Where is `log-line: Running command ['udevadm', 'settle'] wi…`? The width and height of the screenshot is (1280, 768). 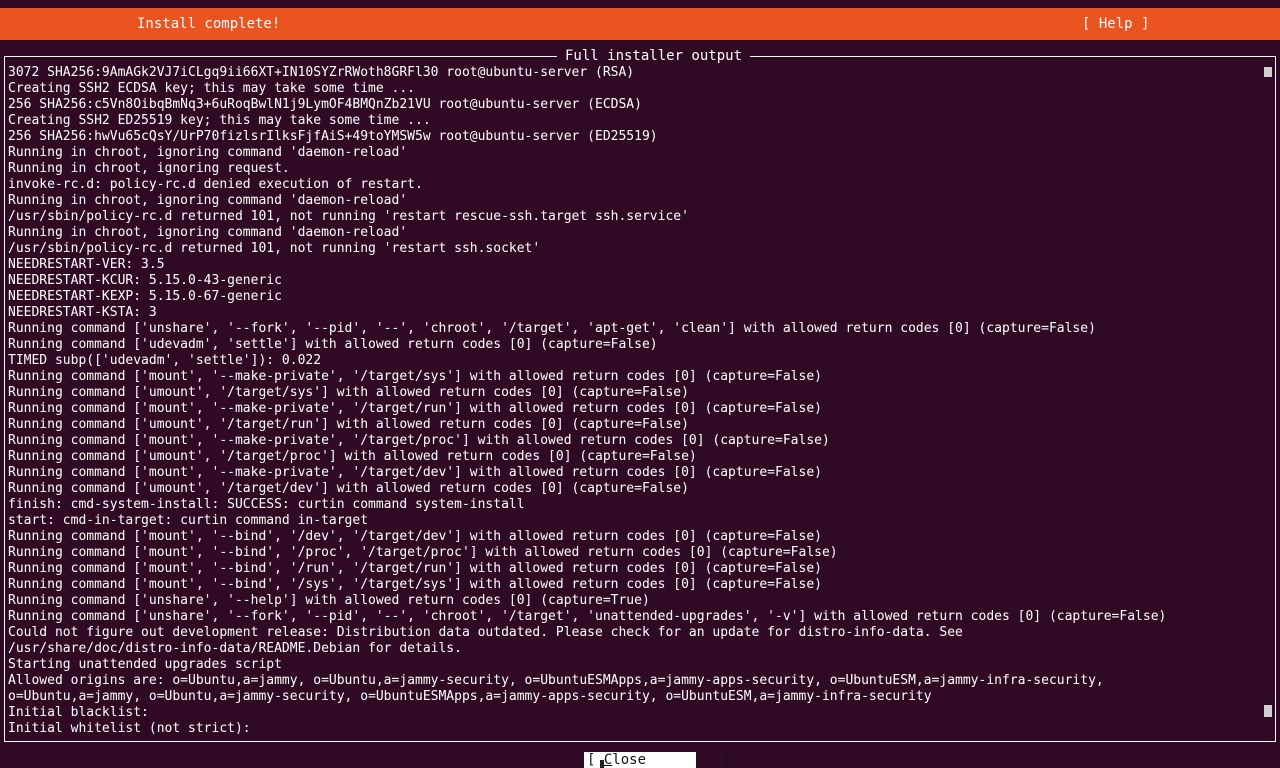 log-line: Running command ['udevadm', 'settle'] wi… is located at coordinates (333, 344).